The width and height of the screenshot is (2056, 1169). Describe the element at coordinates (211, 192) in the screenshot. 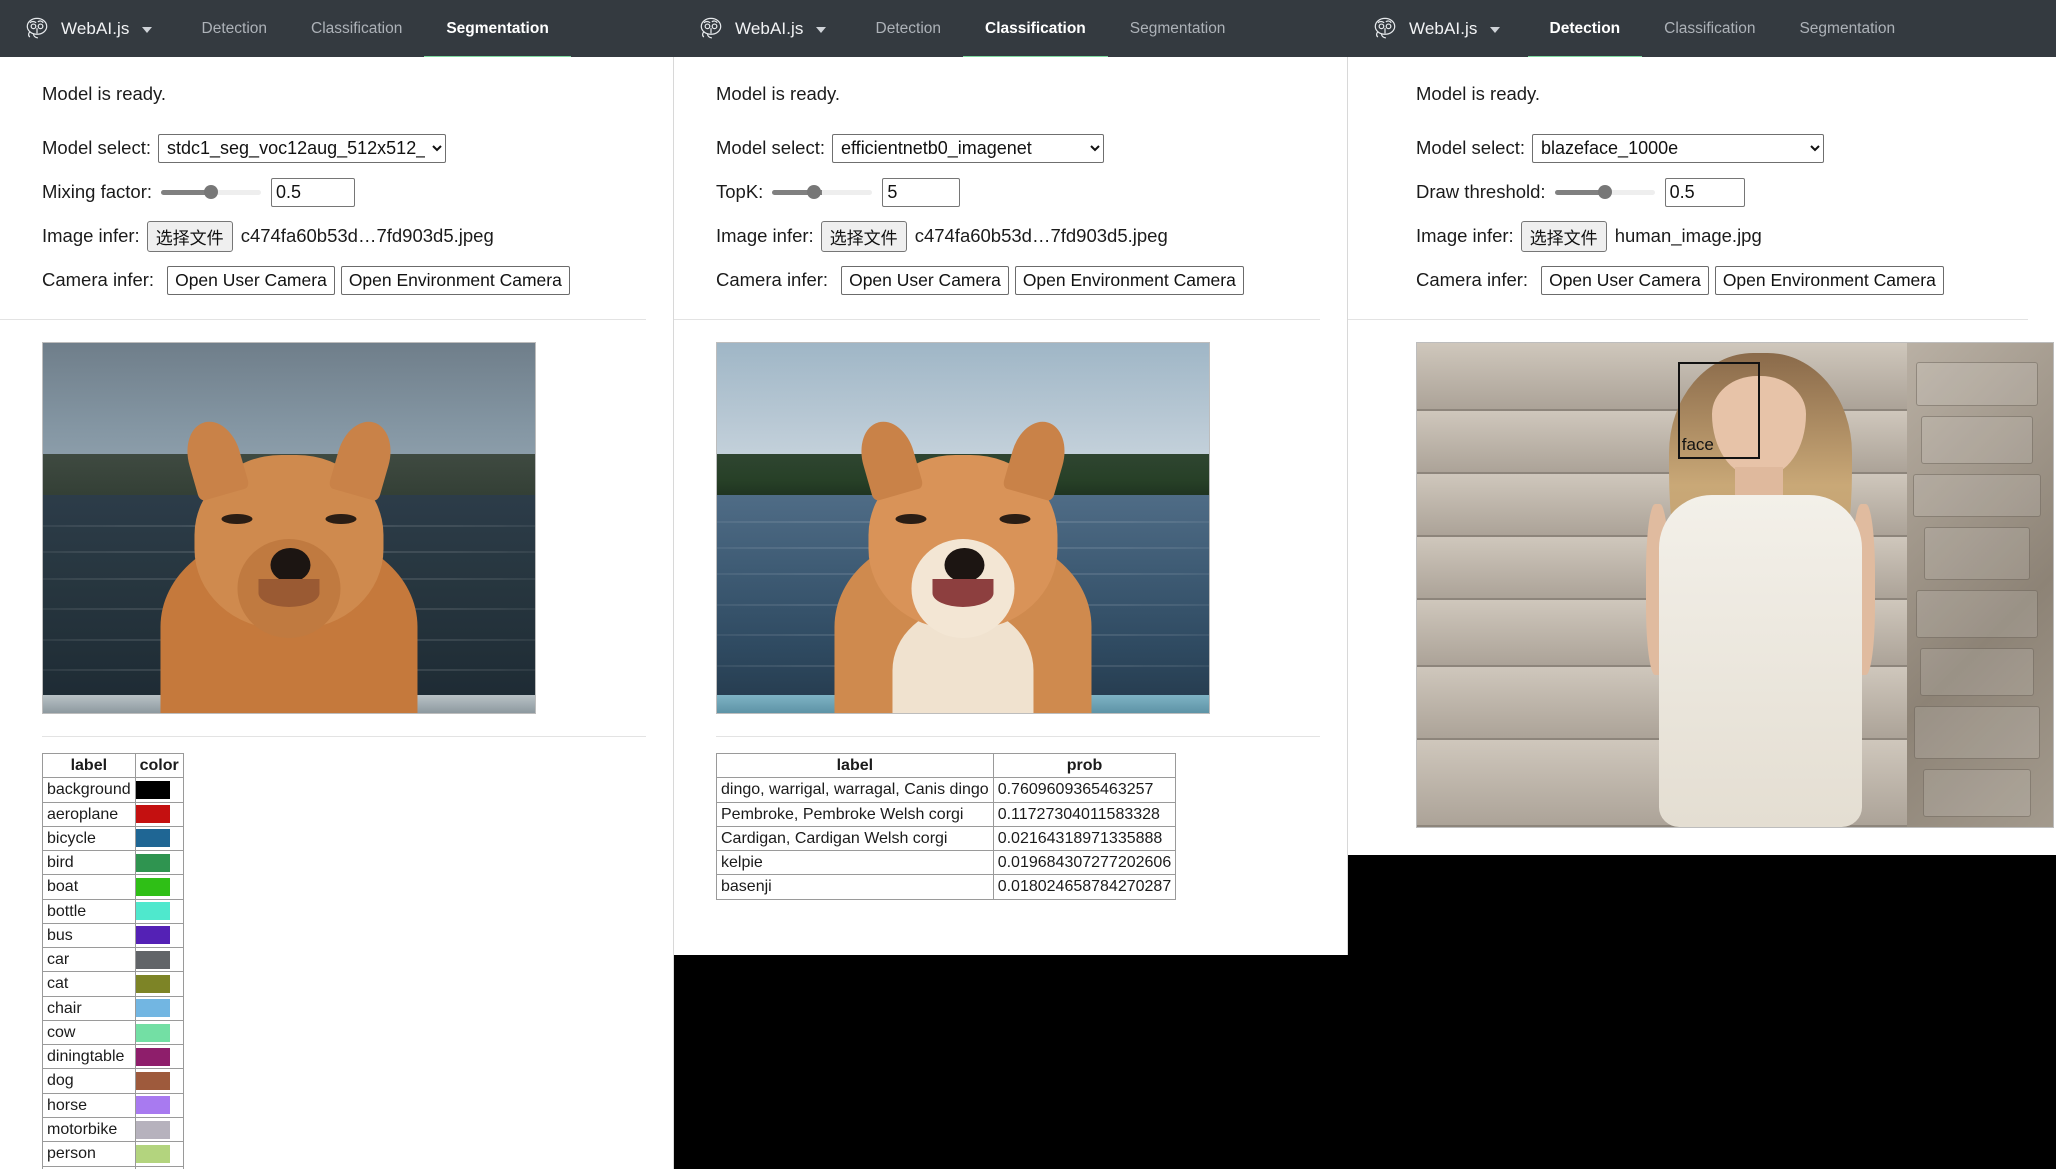

I see `mixing-factor-slider` at that location.